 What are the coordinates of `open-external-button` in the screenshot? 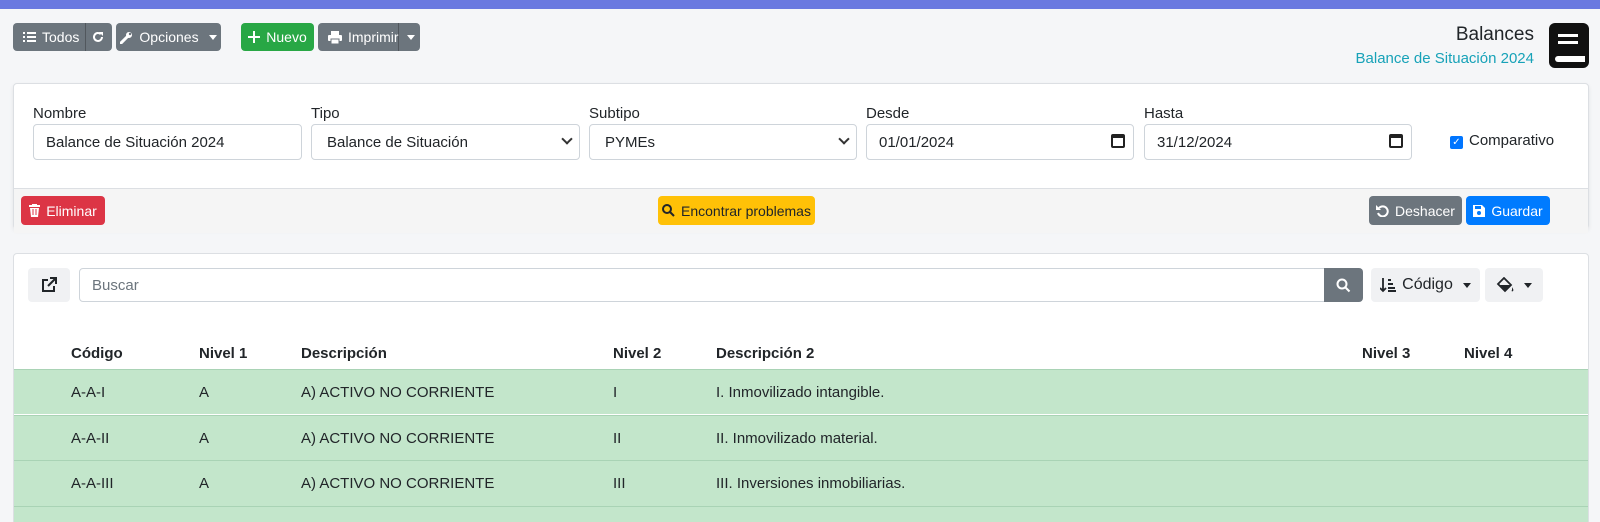 It's located at (49, 285).